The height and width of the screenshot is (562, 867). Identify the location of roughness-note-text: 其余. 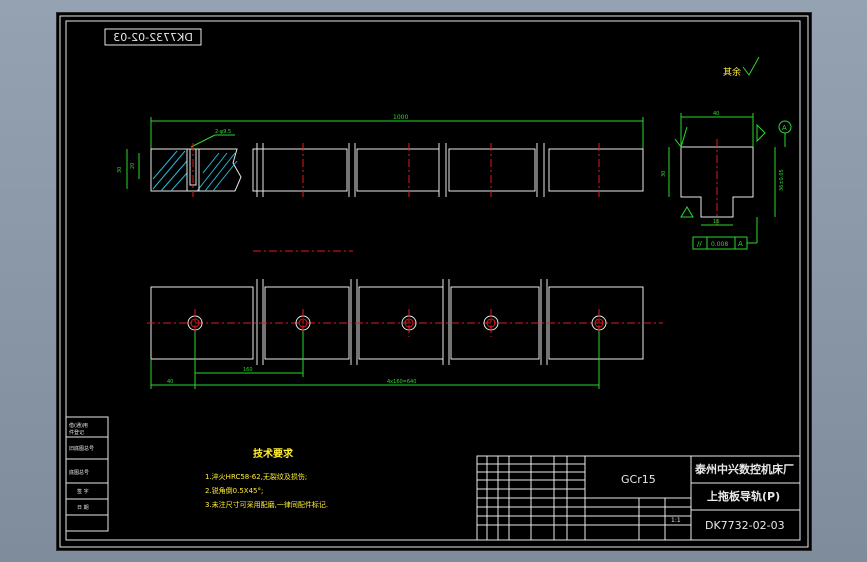
(732, 72).